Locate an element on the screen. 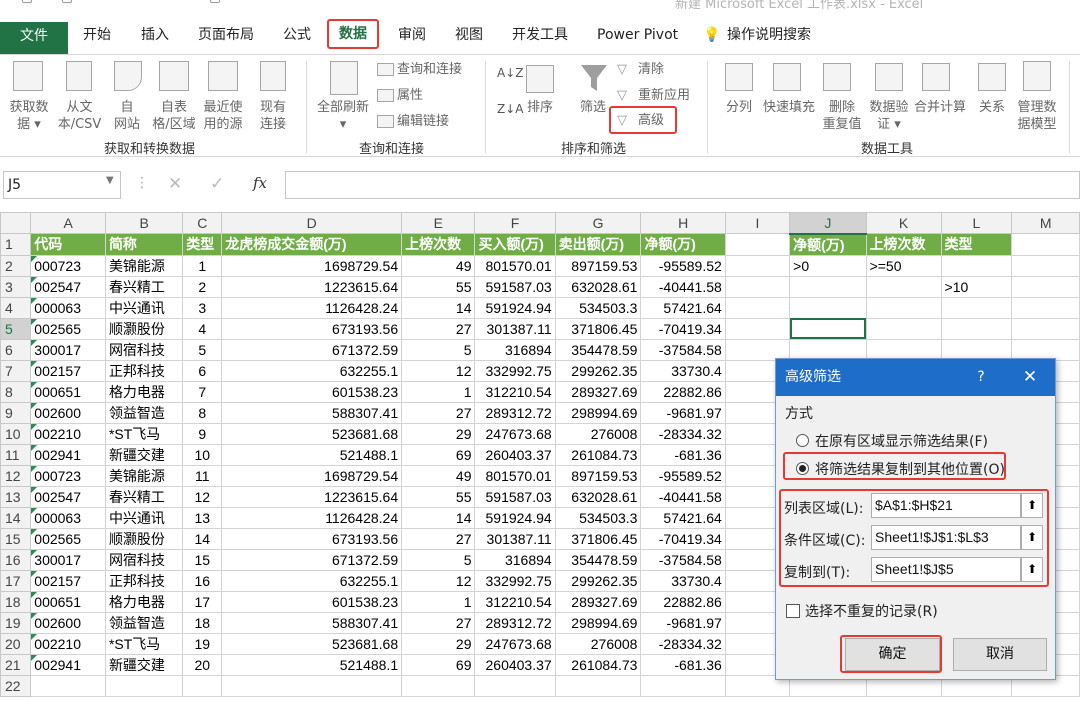 This screenshot has width=1080, height=703. clear-button: 清除 is located at coordinates (651, 69).